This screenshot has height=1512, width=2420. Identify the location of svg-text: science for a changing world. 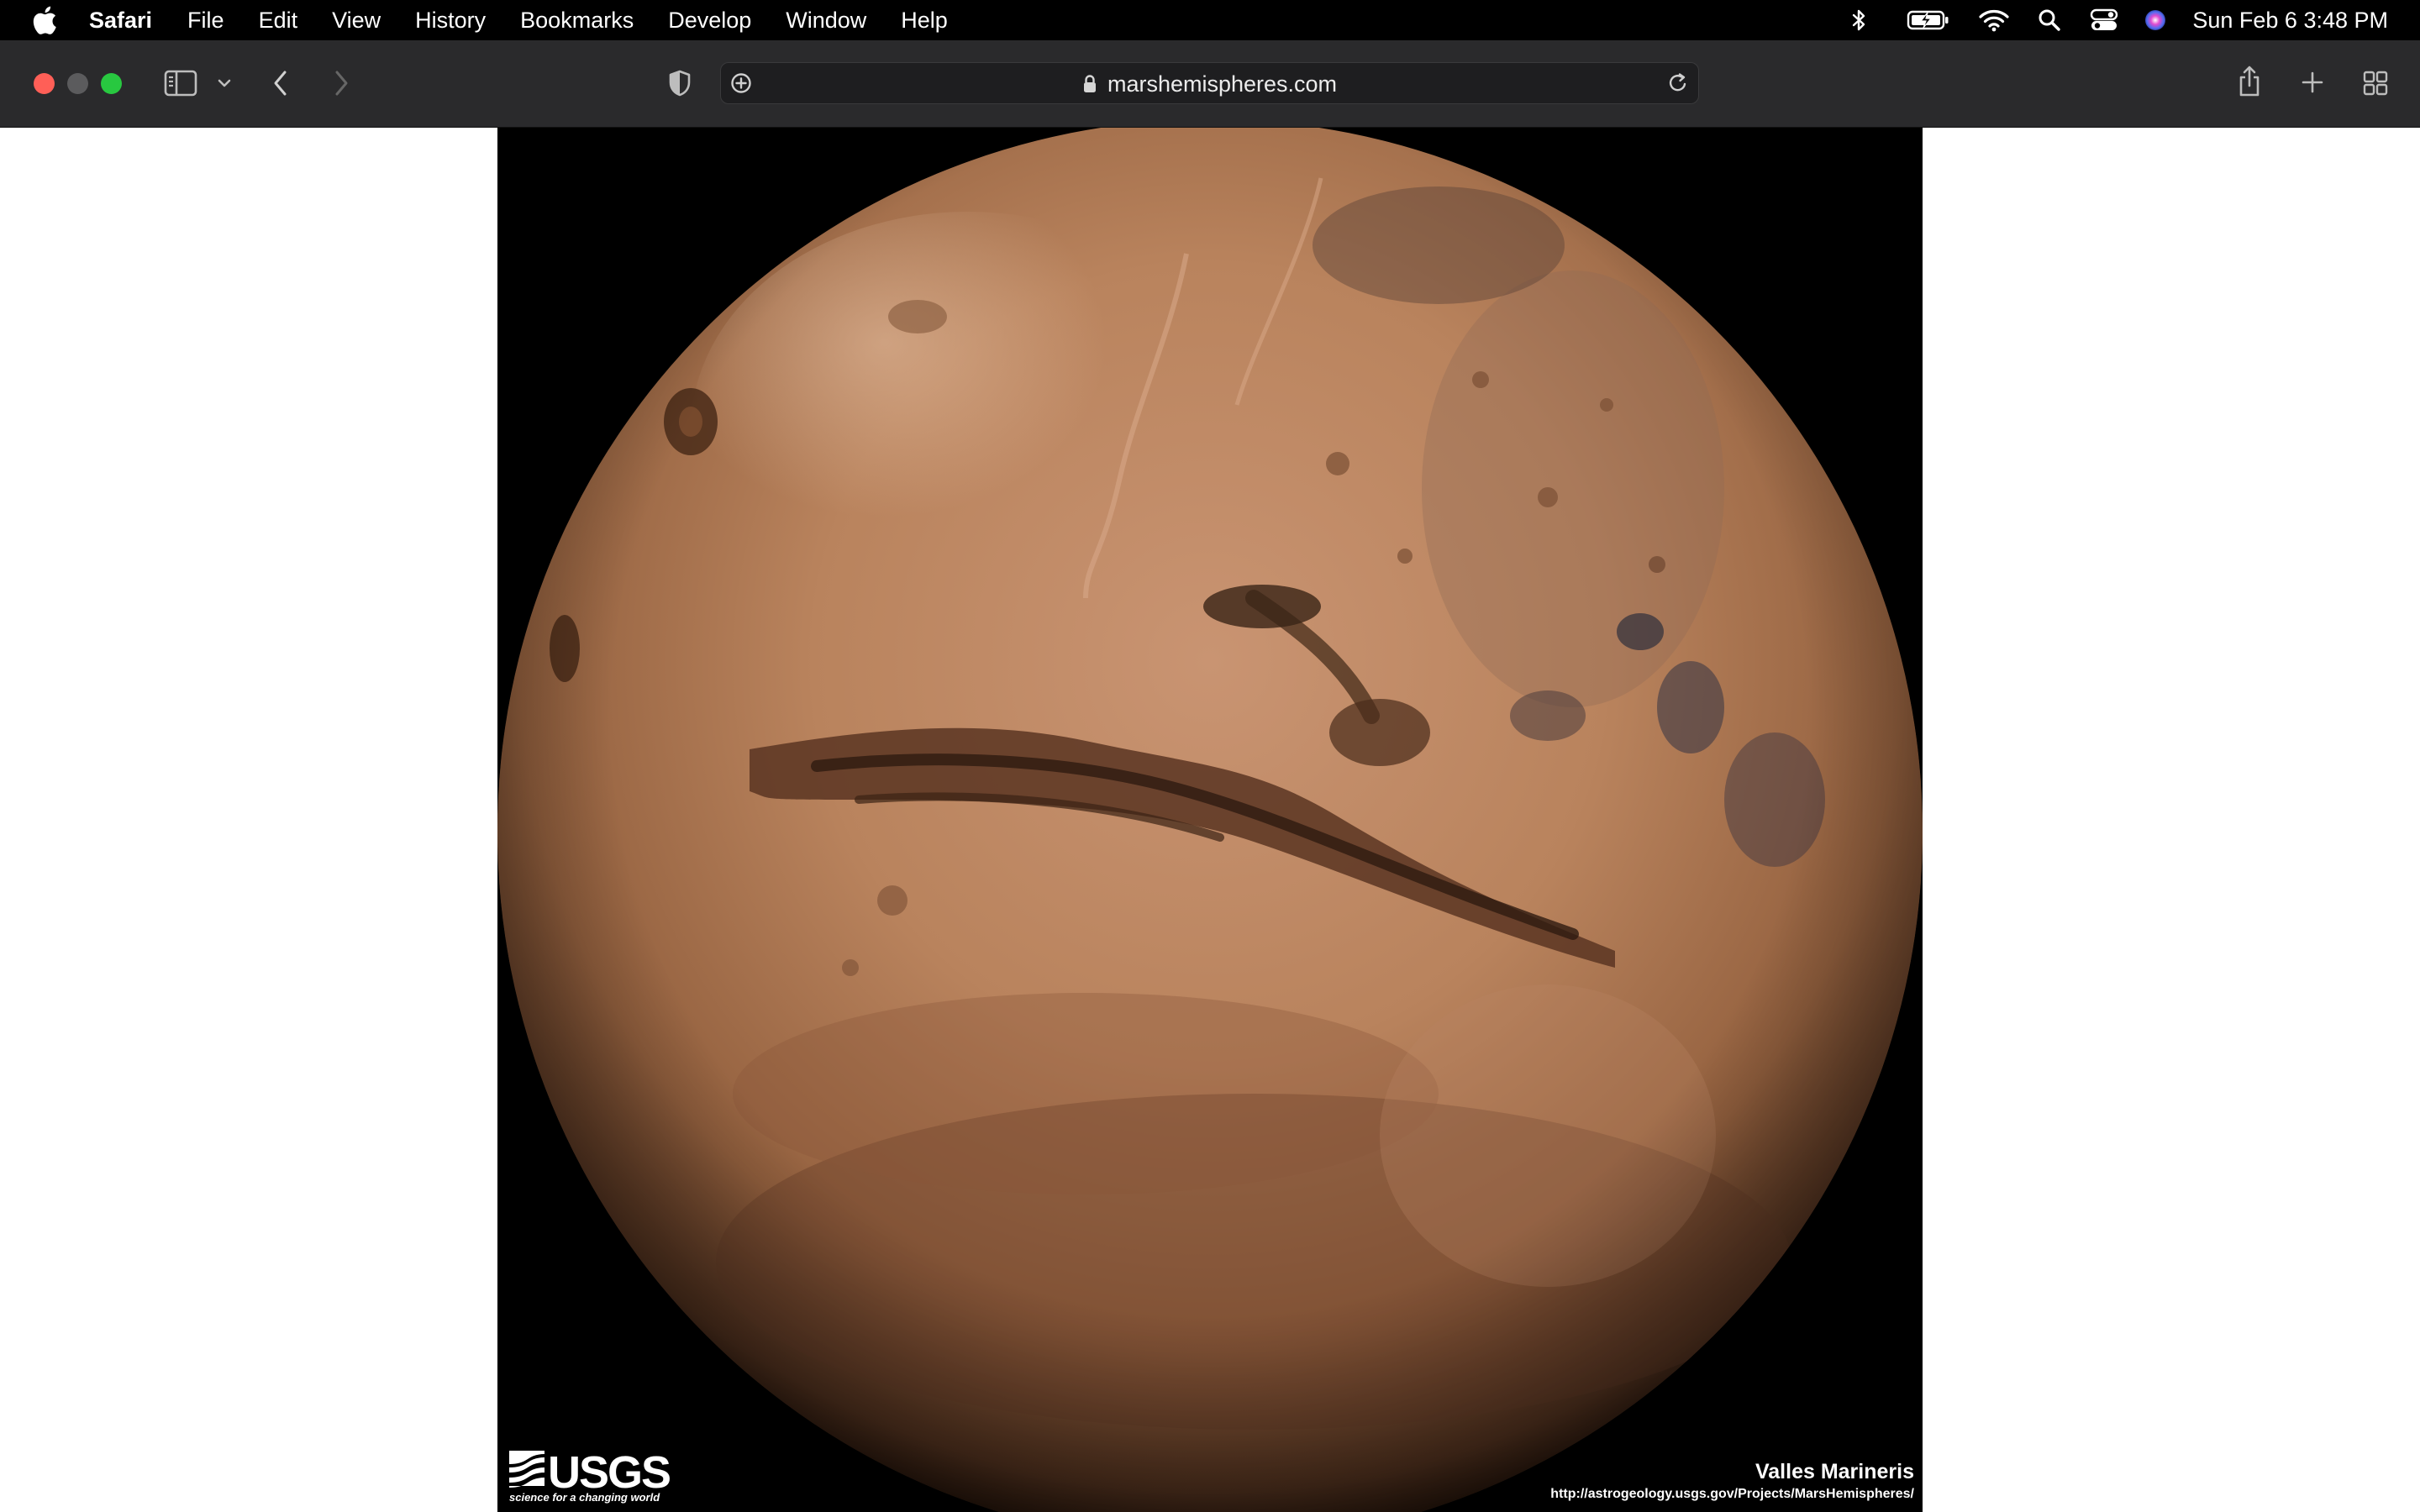
(584, 1497).